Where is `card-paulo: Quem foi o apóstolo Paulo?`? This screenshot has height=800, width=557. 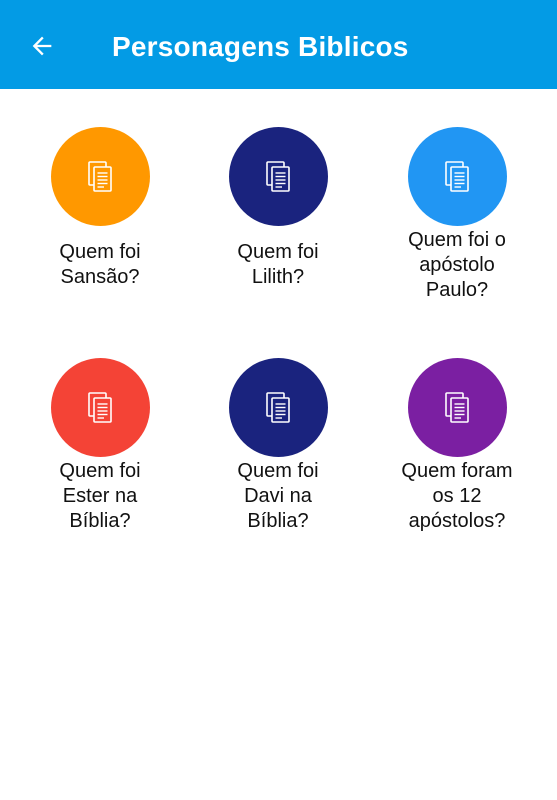
card-paulo: Quem foi o apóstolo Paulo? is located at coordinates (457, 215).